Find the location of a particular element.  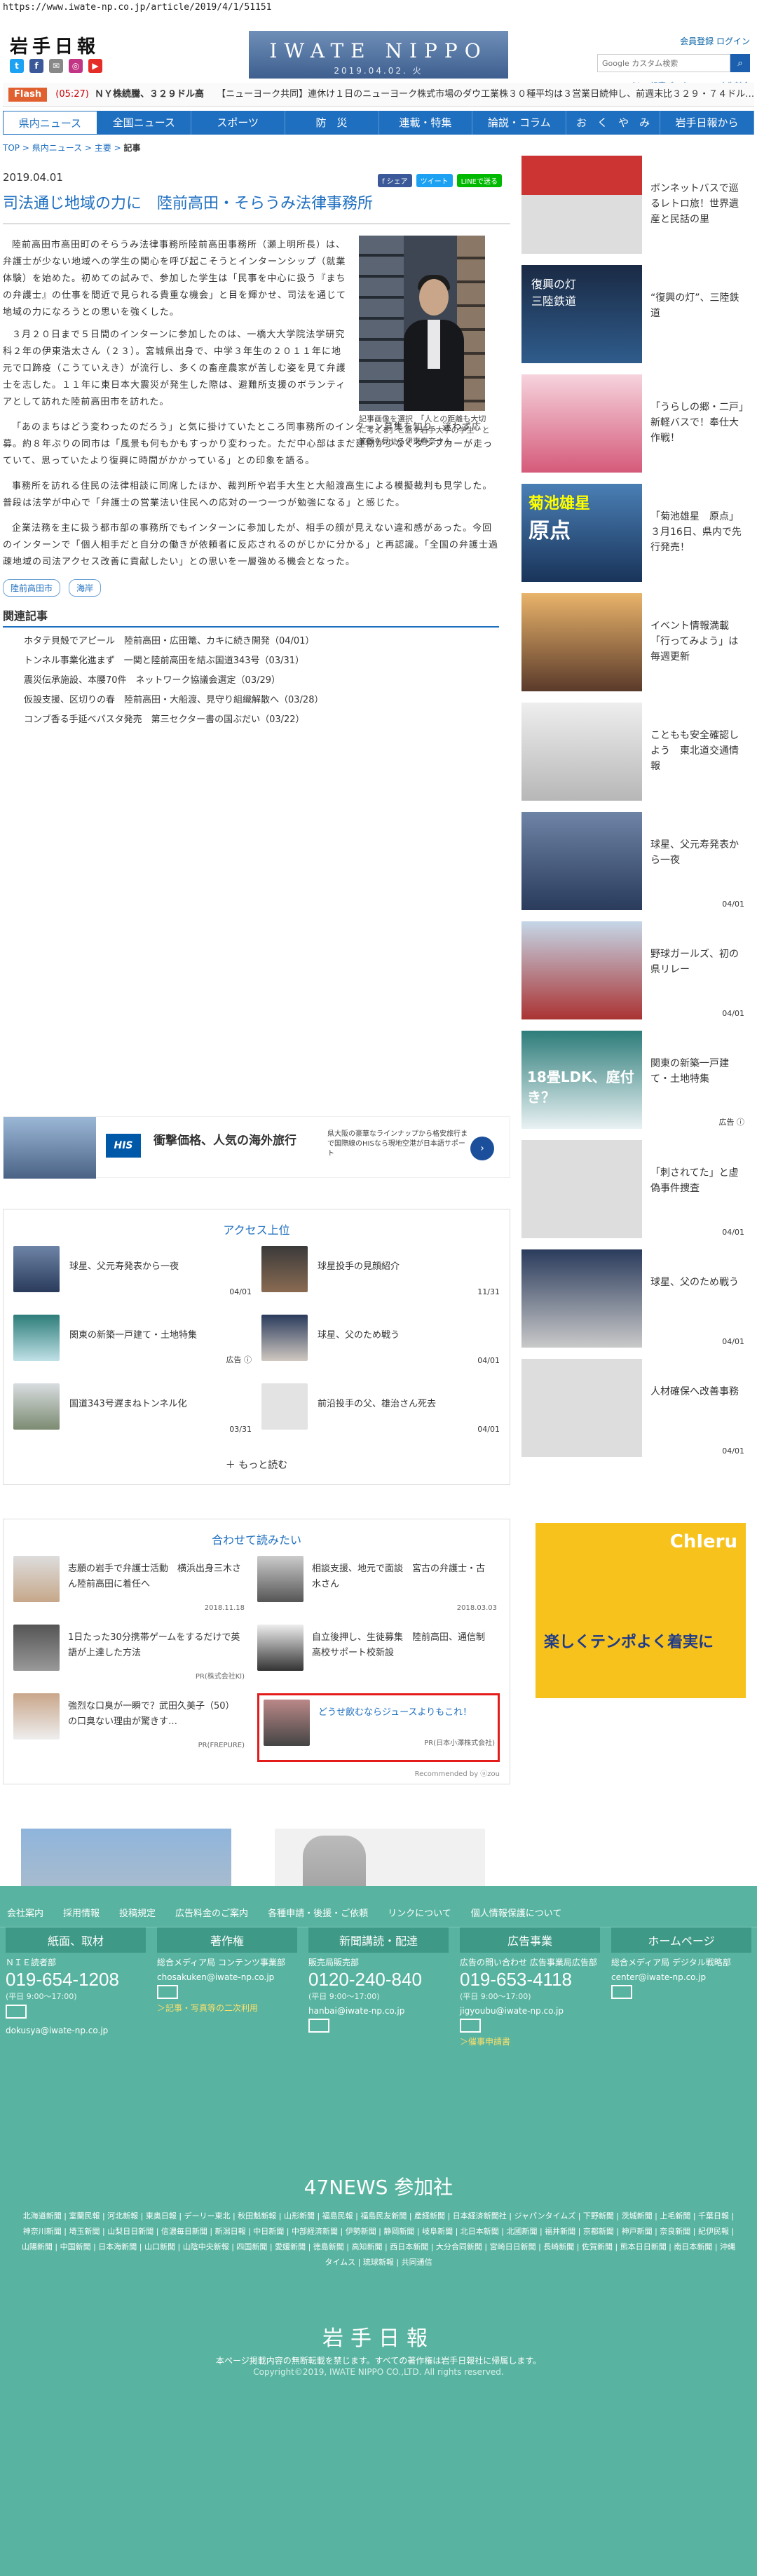

ranking-item: 国道343号遅まねトンネル化 03/31 is located at coordinates (132, 1417).